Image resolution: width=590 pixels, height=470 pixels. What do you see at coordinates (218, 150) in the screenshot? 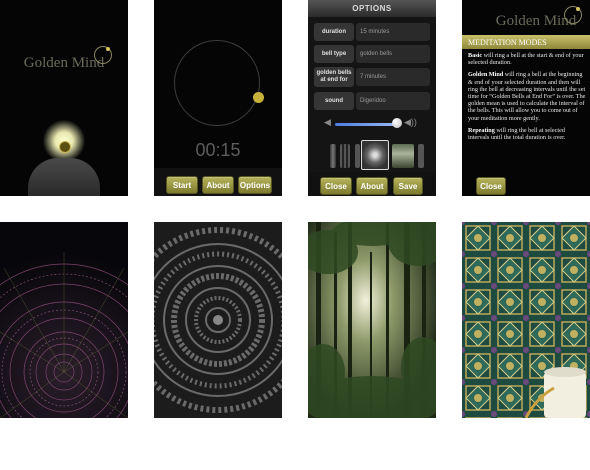
I see `timer-display: 00:15` at bounding box center [218, 150].